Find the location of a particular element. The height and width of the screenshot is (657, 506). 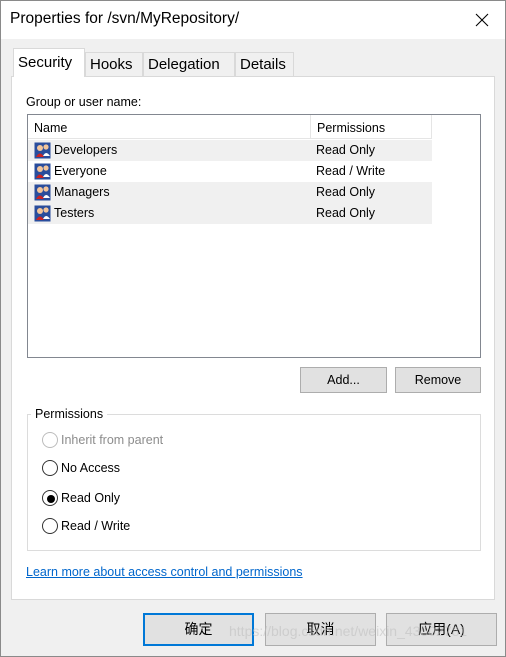

list-header: Name Permissions is located at coordinates (230, 127).